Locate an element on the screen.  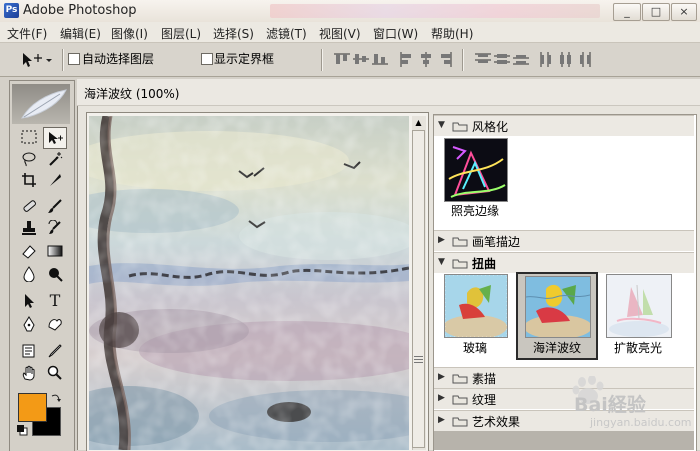
dialog-title: 海洋波纹 (100%) is located at coordinates (132, 94).